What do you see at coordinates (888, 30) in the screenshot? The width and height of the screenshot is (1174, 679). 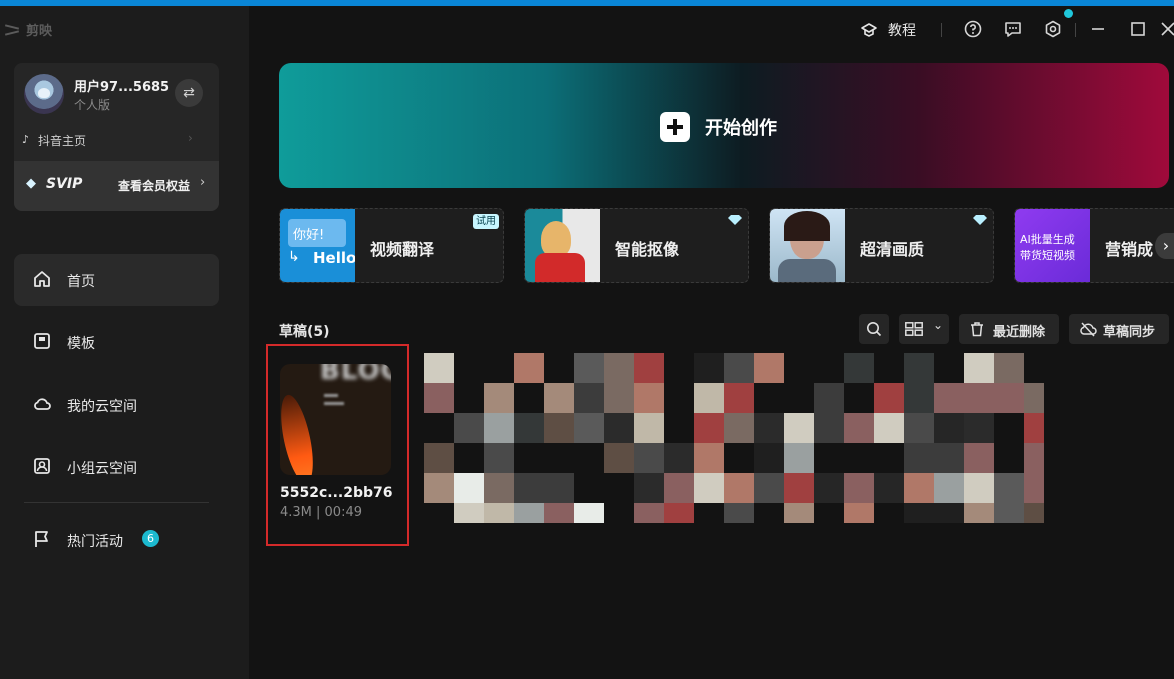 I see `tutorial-button: 教程` at bounding box center [888, 30].